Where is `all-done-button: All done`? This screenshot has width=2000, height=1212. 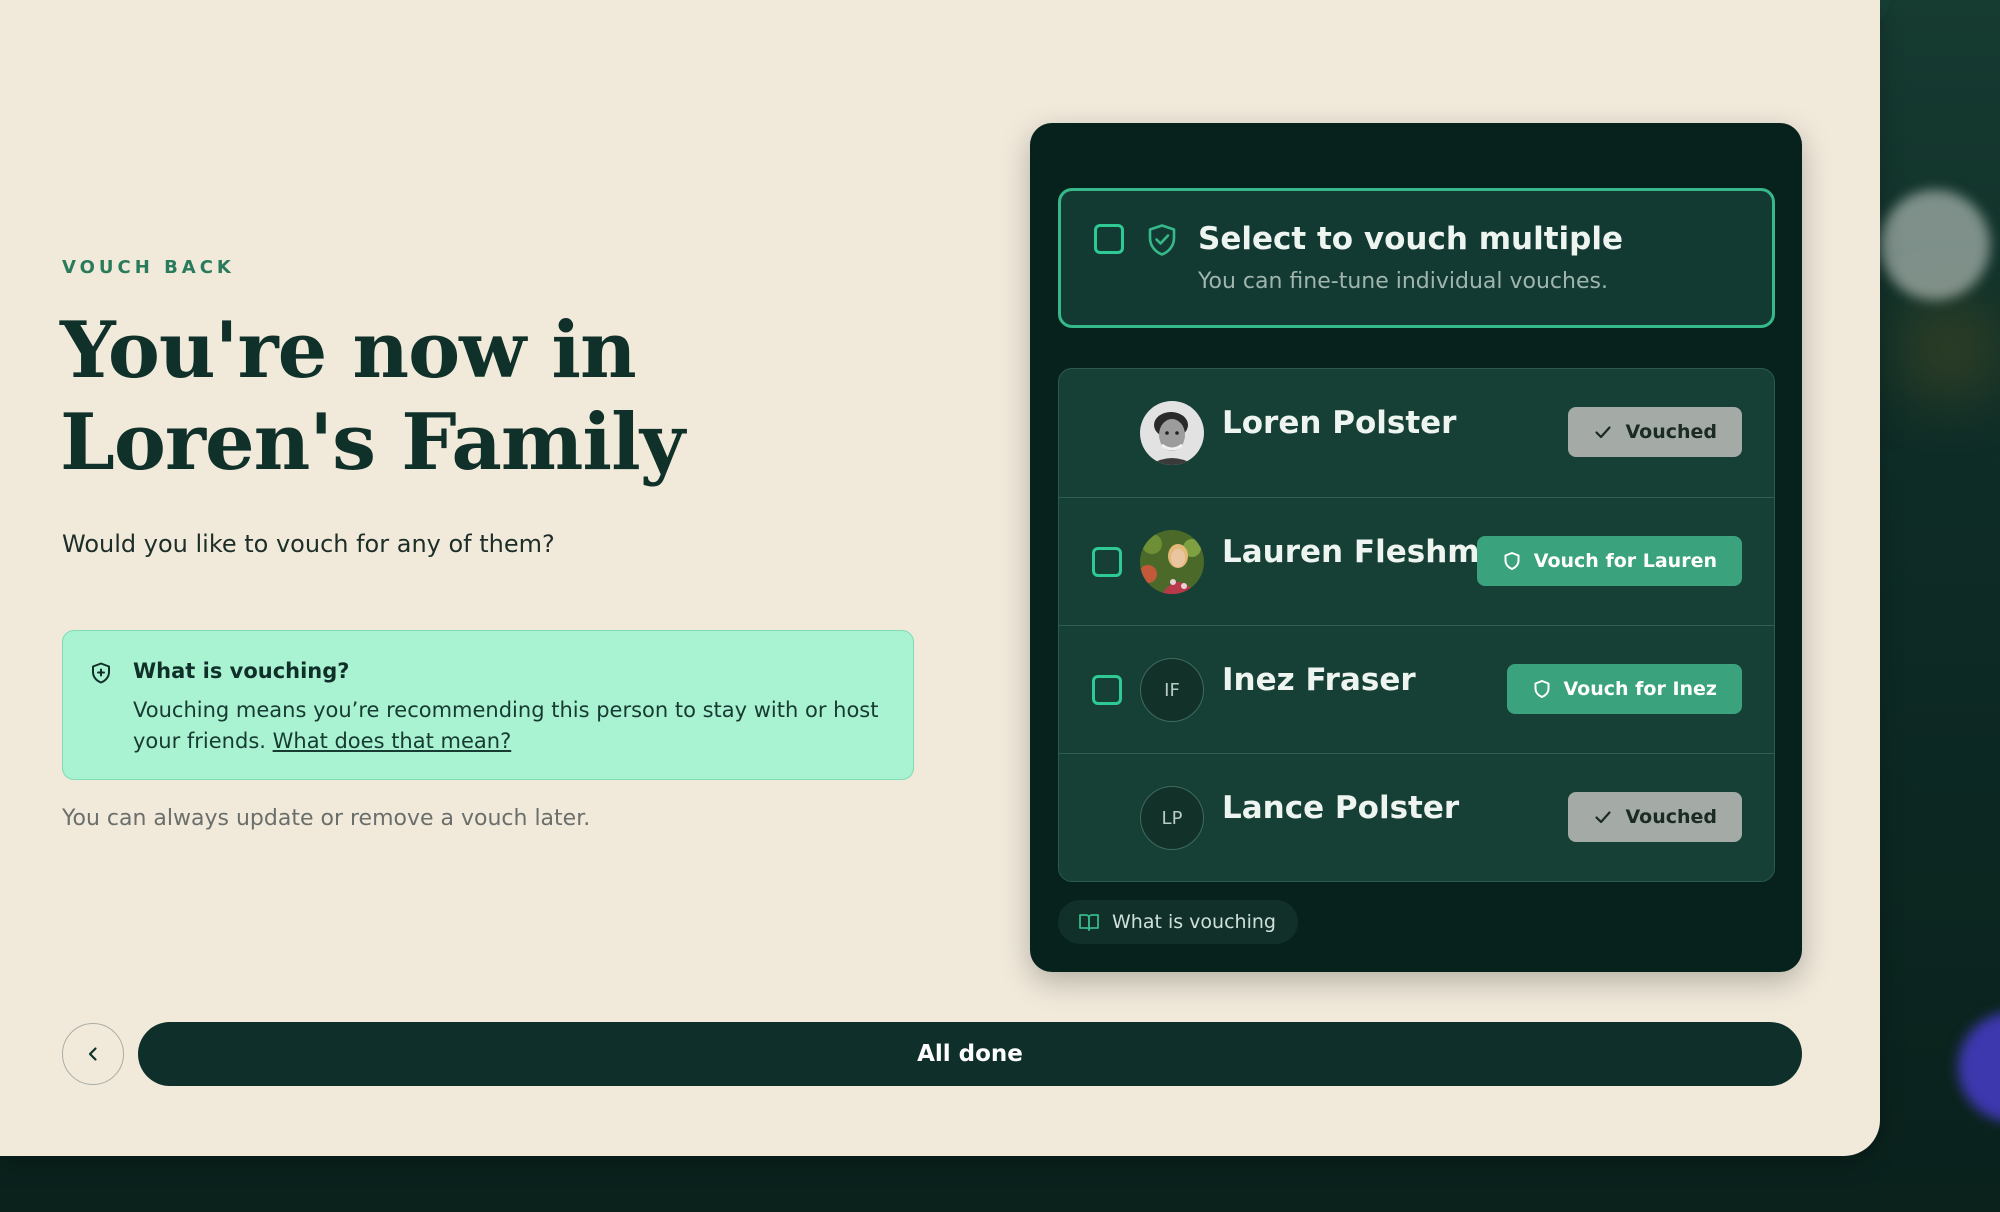 all-done-button: All done is located at coordinates (970, 1054).